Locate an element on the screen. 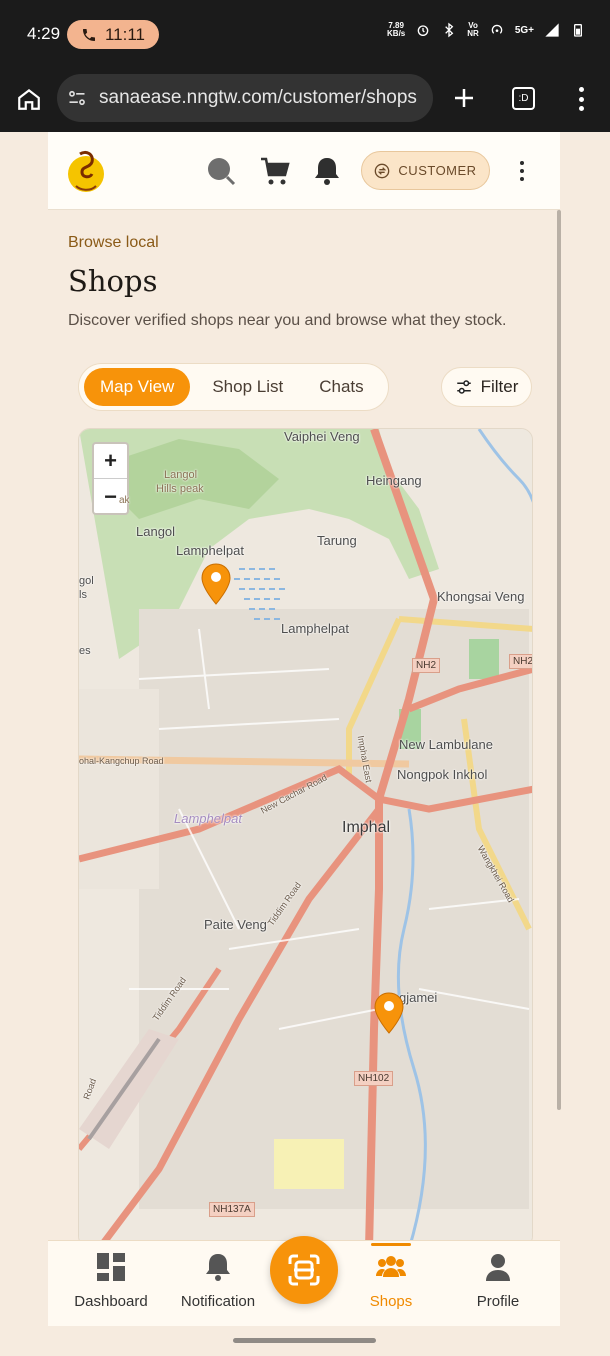 The height and width of the screenshot is (1356, 610). tab-count: :D is located at coordinates (523, 98).